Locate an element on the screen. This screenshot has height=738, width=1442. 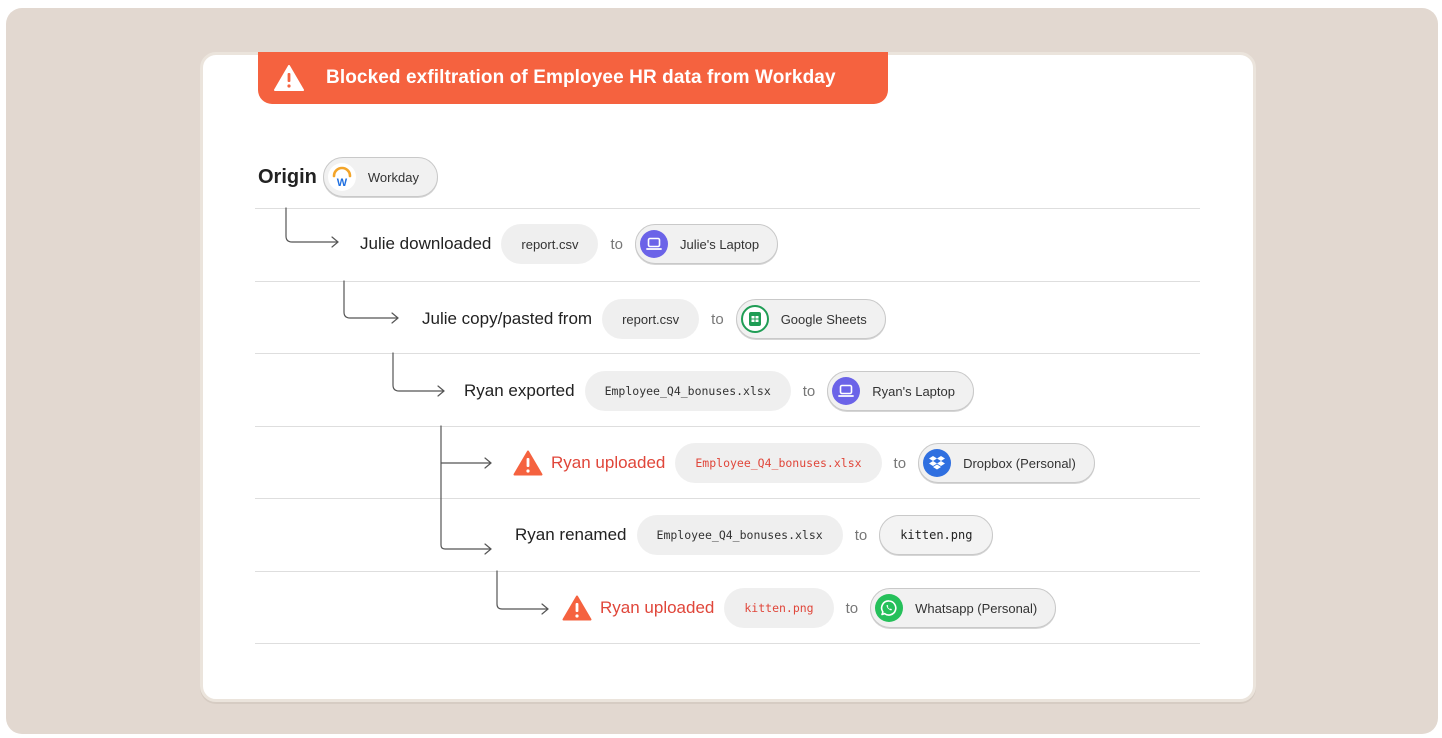
event-verb: Julie copy/pasted from is located at coordinates (507, 318).